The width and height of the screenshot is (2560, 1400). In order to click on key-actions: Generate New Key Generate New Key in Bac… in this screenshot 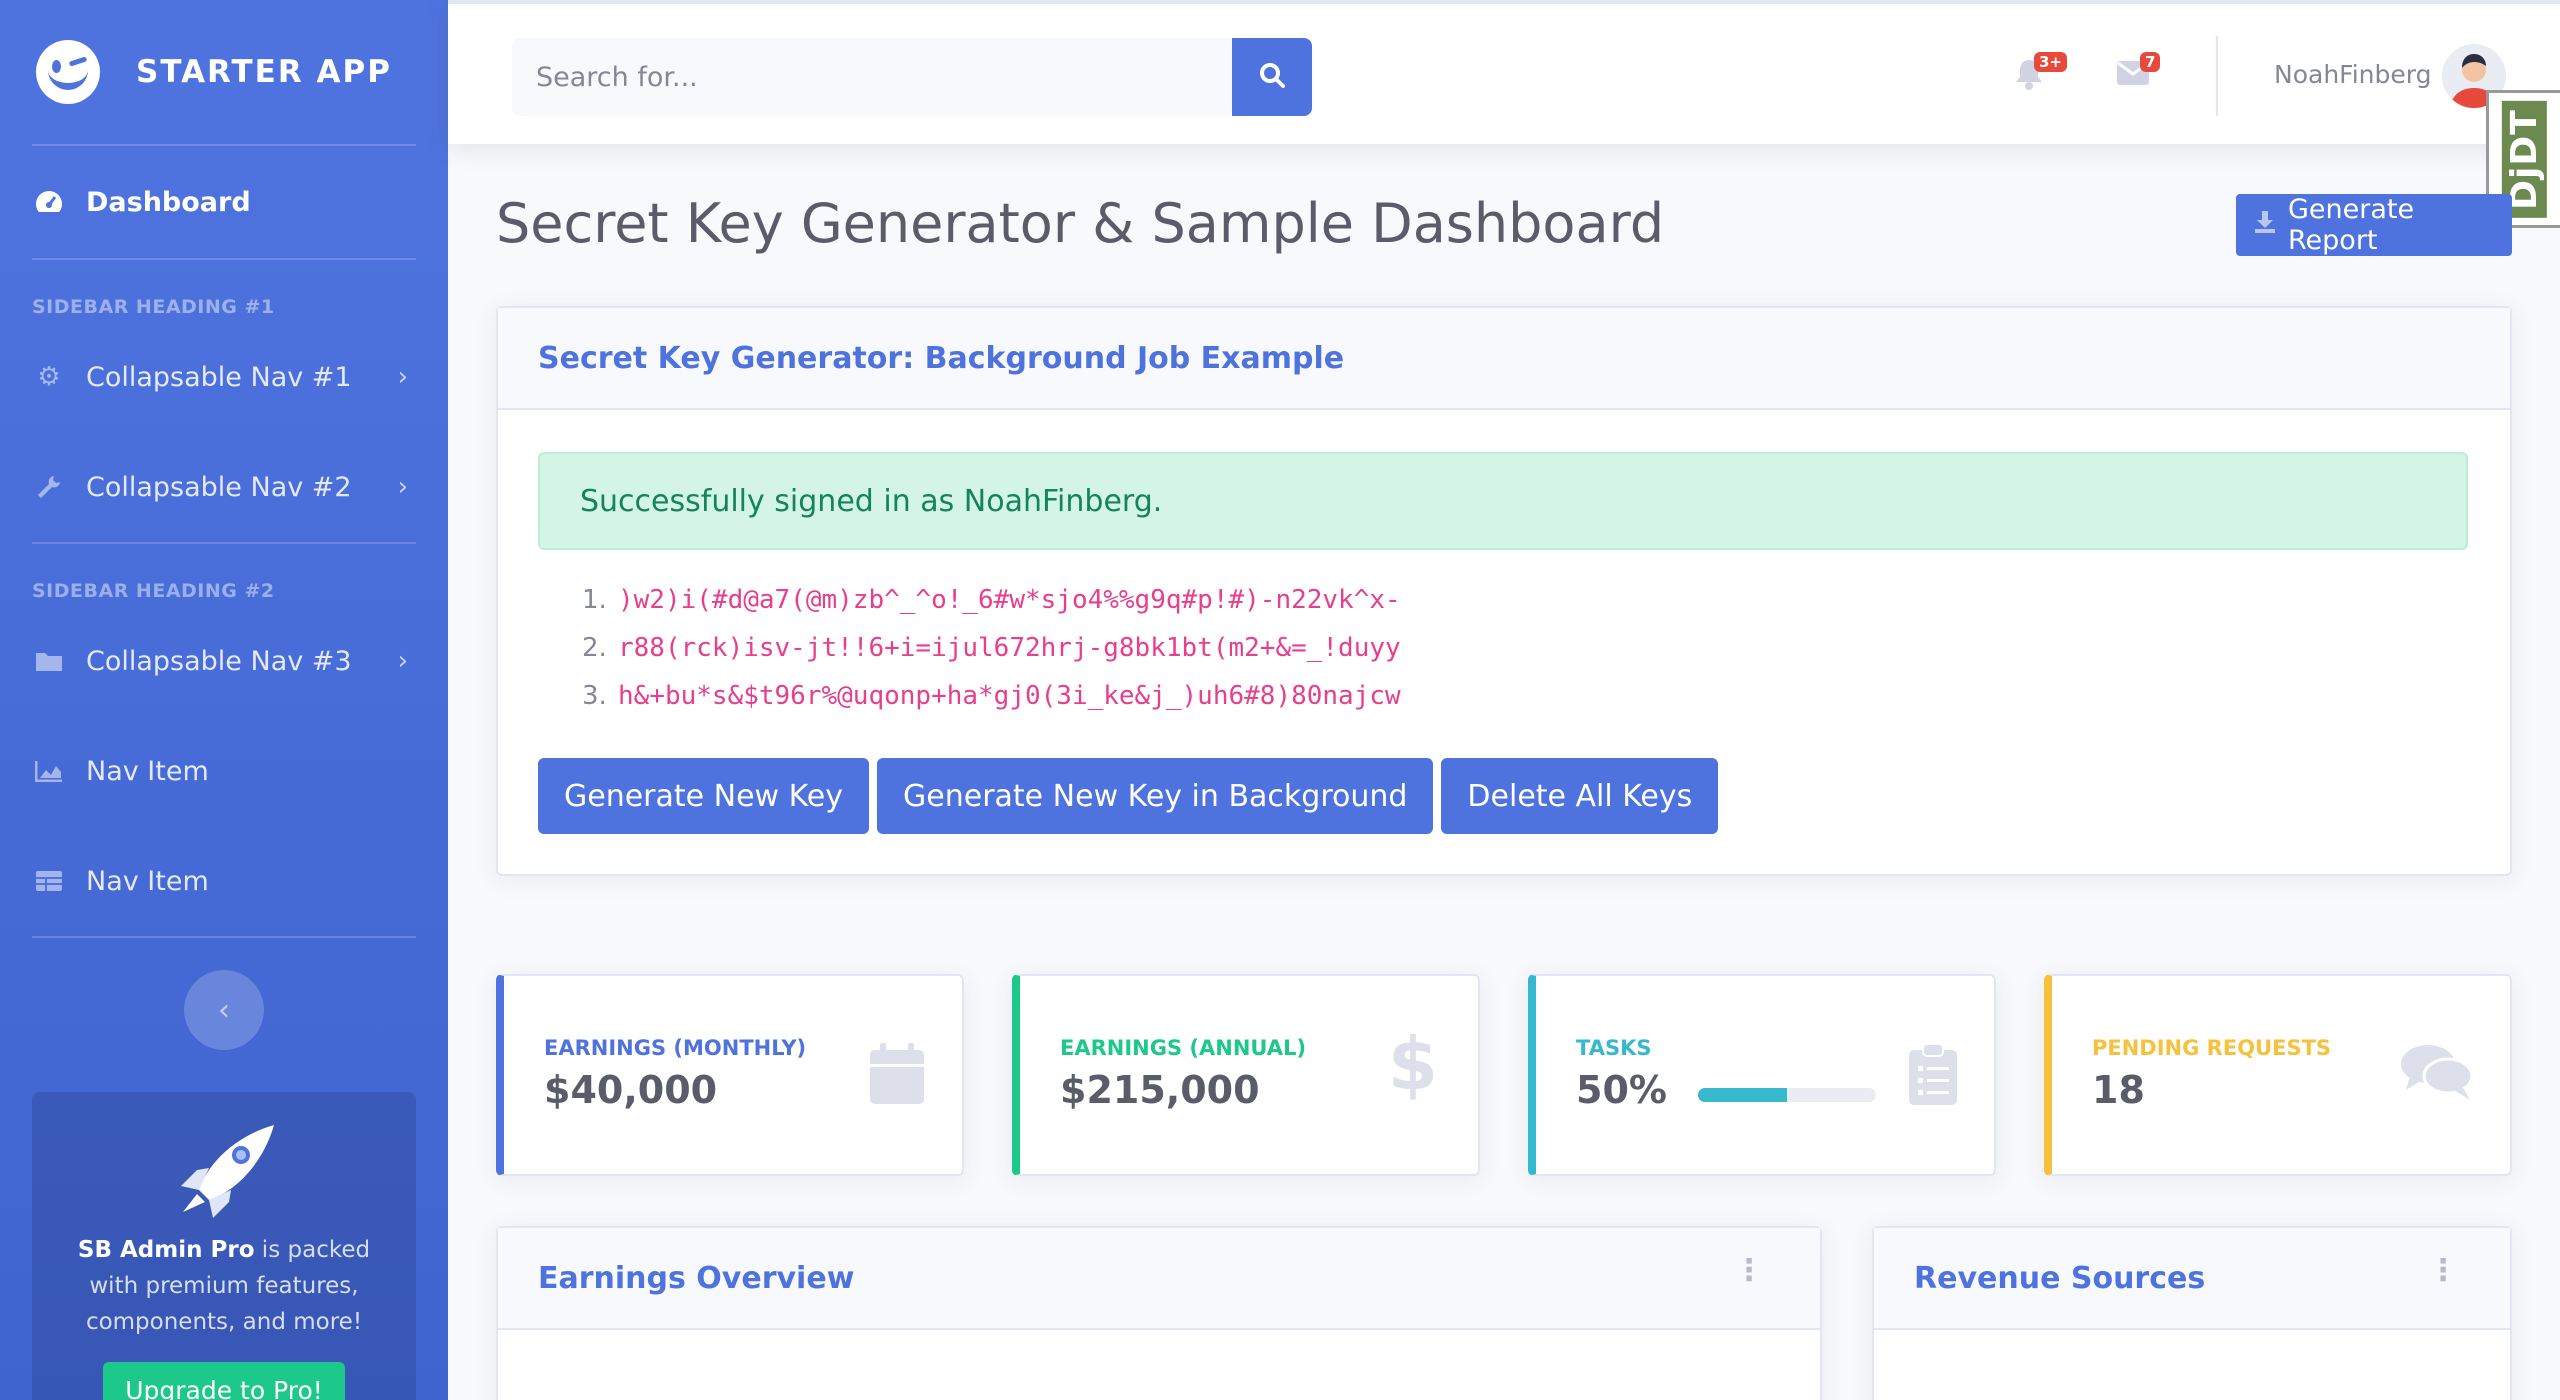, I will do `click(1128, 796)`.